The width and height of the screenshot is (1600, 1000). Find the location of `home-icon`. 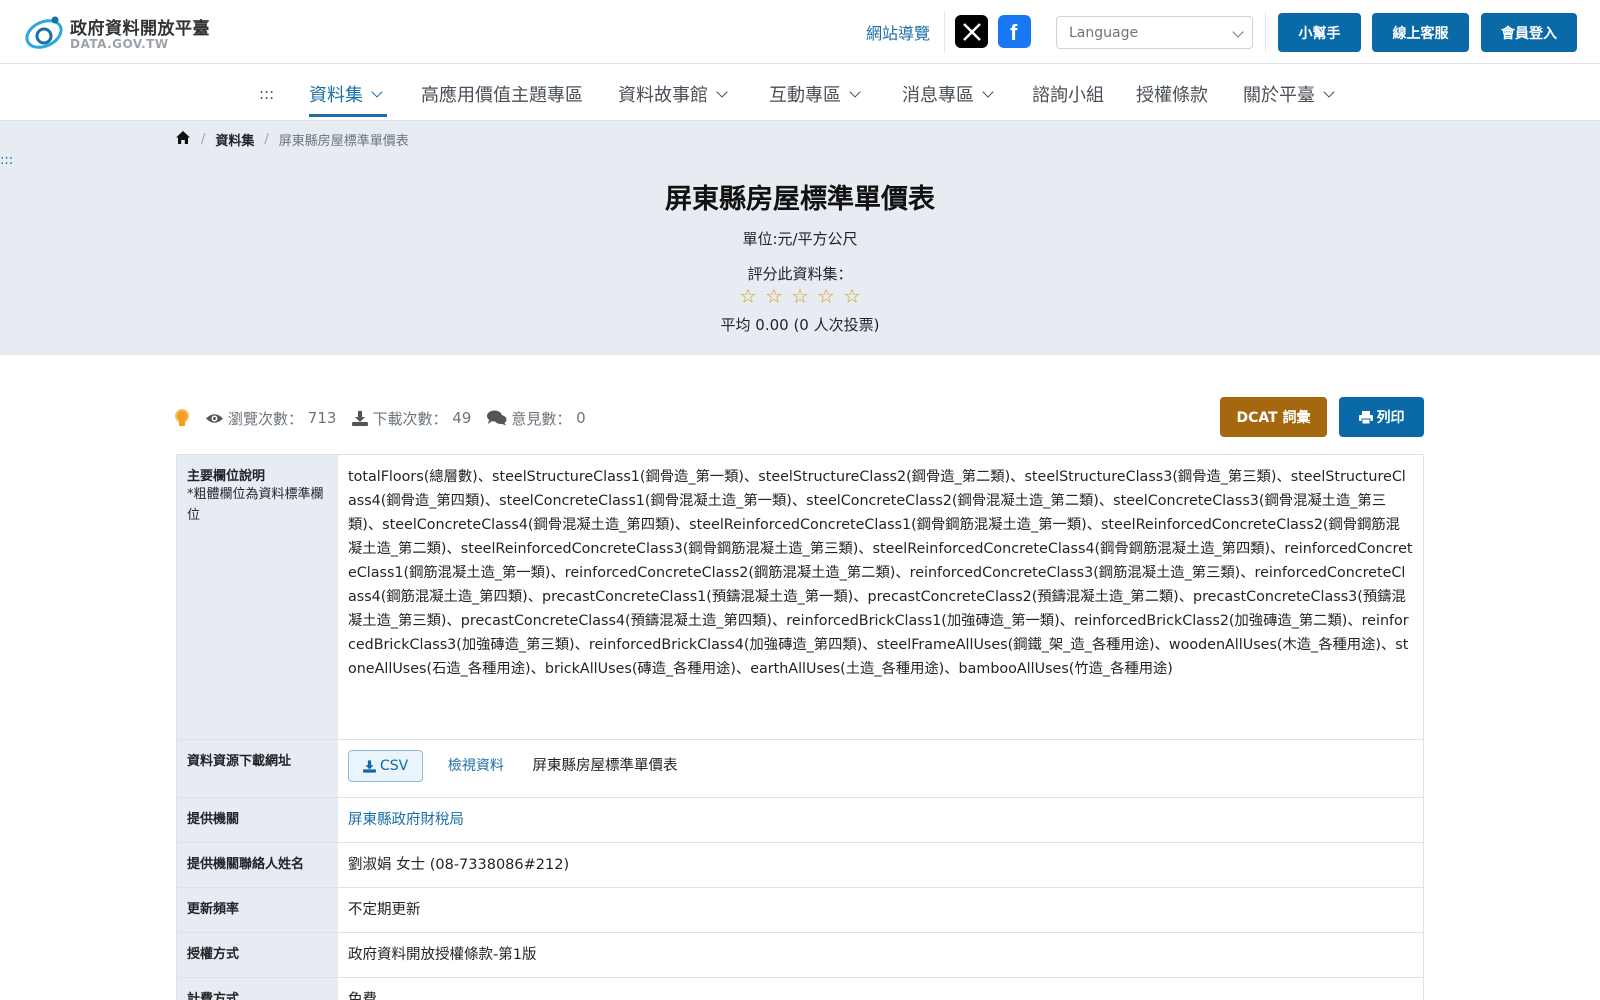

home-icon is located at coordinates (183, 139).